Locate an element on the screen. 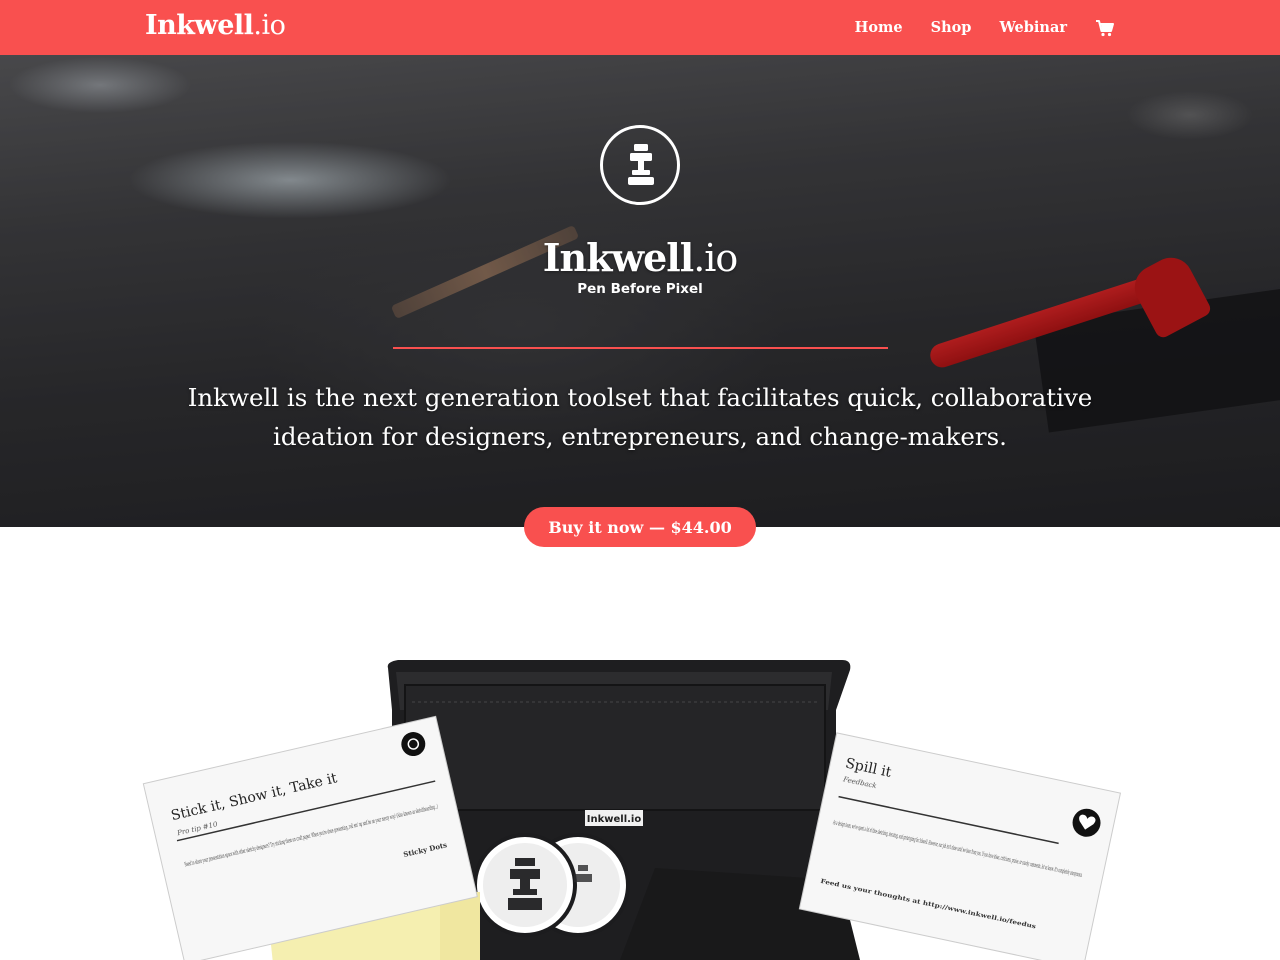  inkwell-stamp-icon is located at coordinates (640, 165).